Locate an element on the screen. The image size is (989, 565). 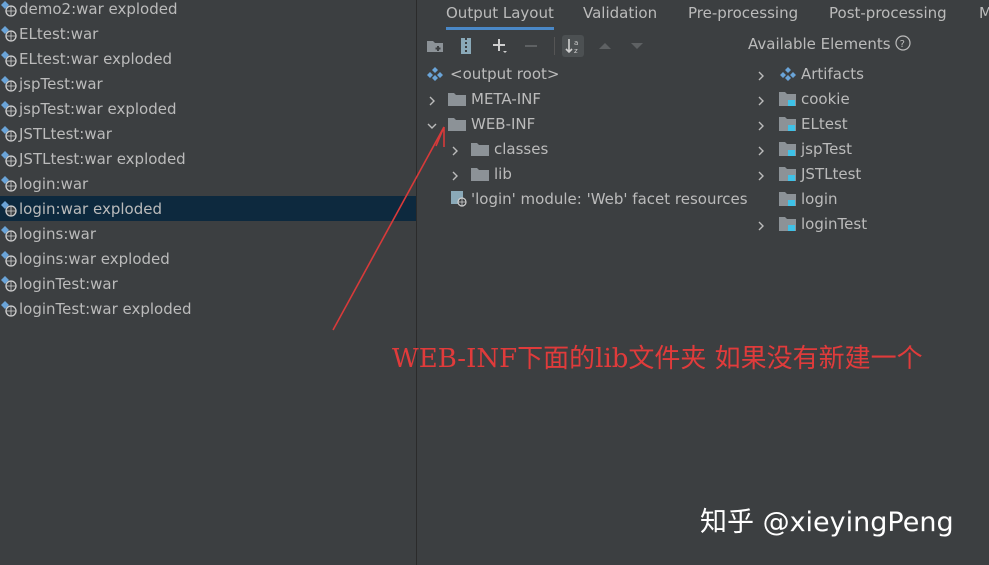
watermark: 知乎 @xieyingPeng is located at coordinates (827, 522).